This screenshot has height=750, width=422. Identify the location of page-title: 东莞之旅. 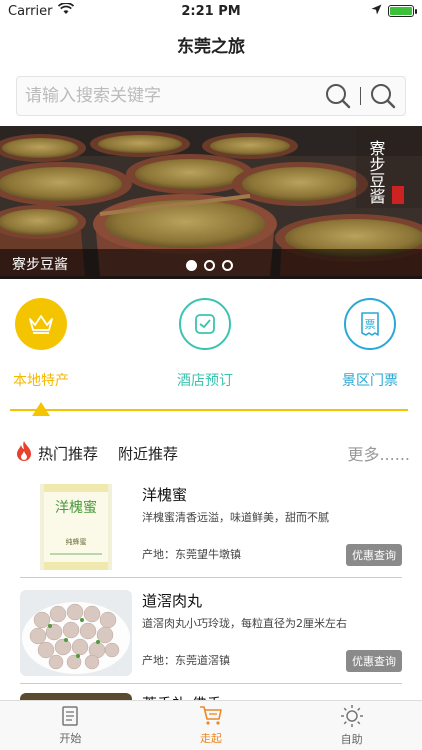
(211, 47).